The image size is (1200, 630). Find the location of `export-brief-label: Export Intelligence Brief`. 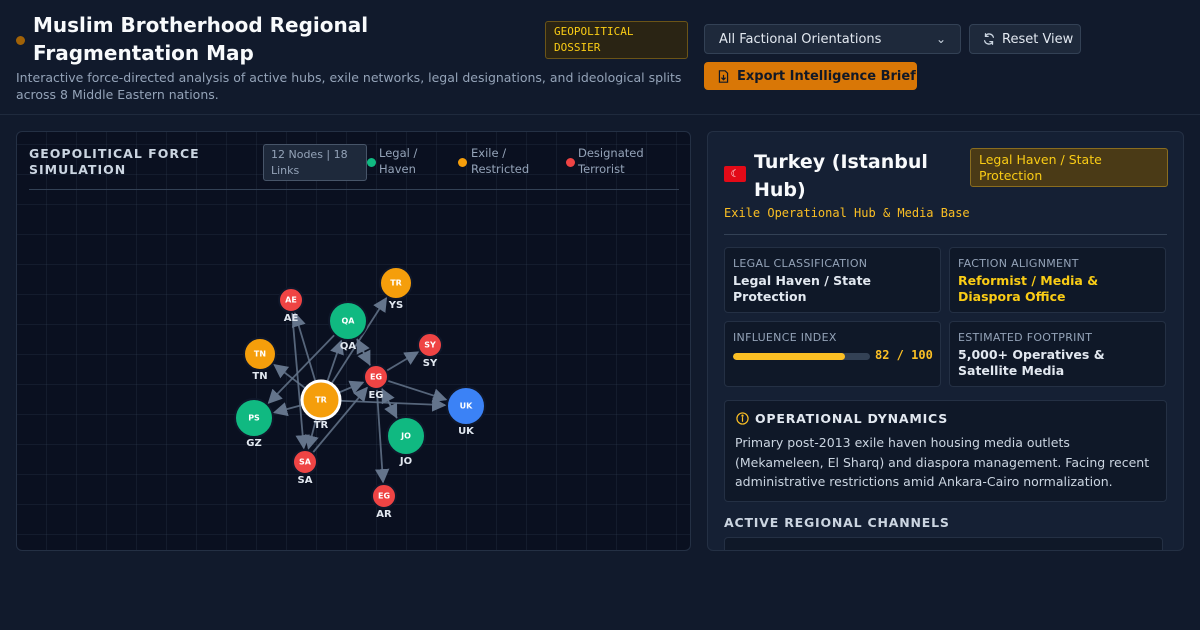

export-brief-label: Export Intelligence Brief is located at coordinates (826, 76).